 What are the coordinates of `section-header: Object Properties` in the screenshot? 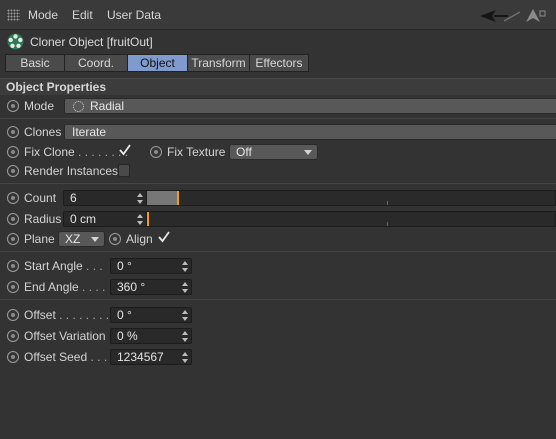 It's located at (278, 86).